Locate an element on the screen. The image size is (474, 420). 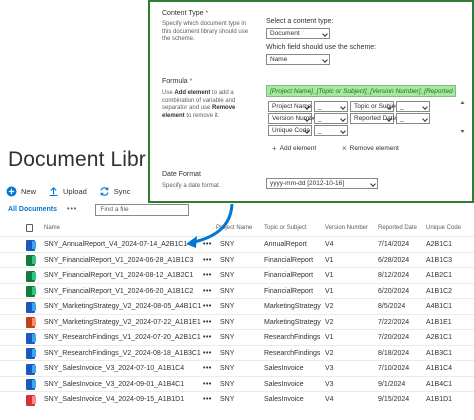
cell-reported-date: 7/10/2024 is located at coordinates (394, 368).